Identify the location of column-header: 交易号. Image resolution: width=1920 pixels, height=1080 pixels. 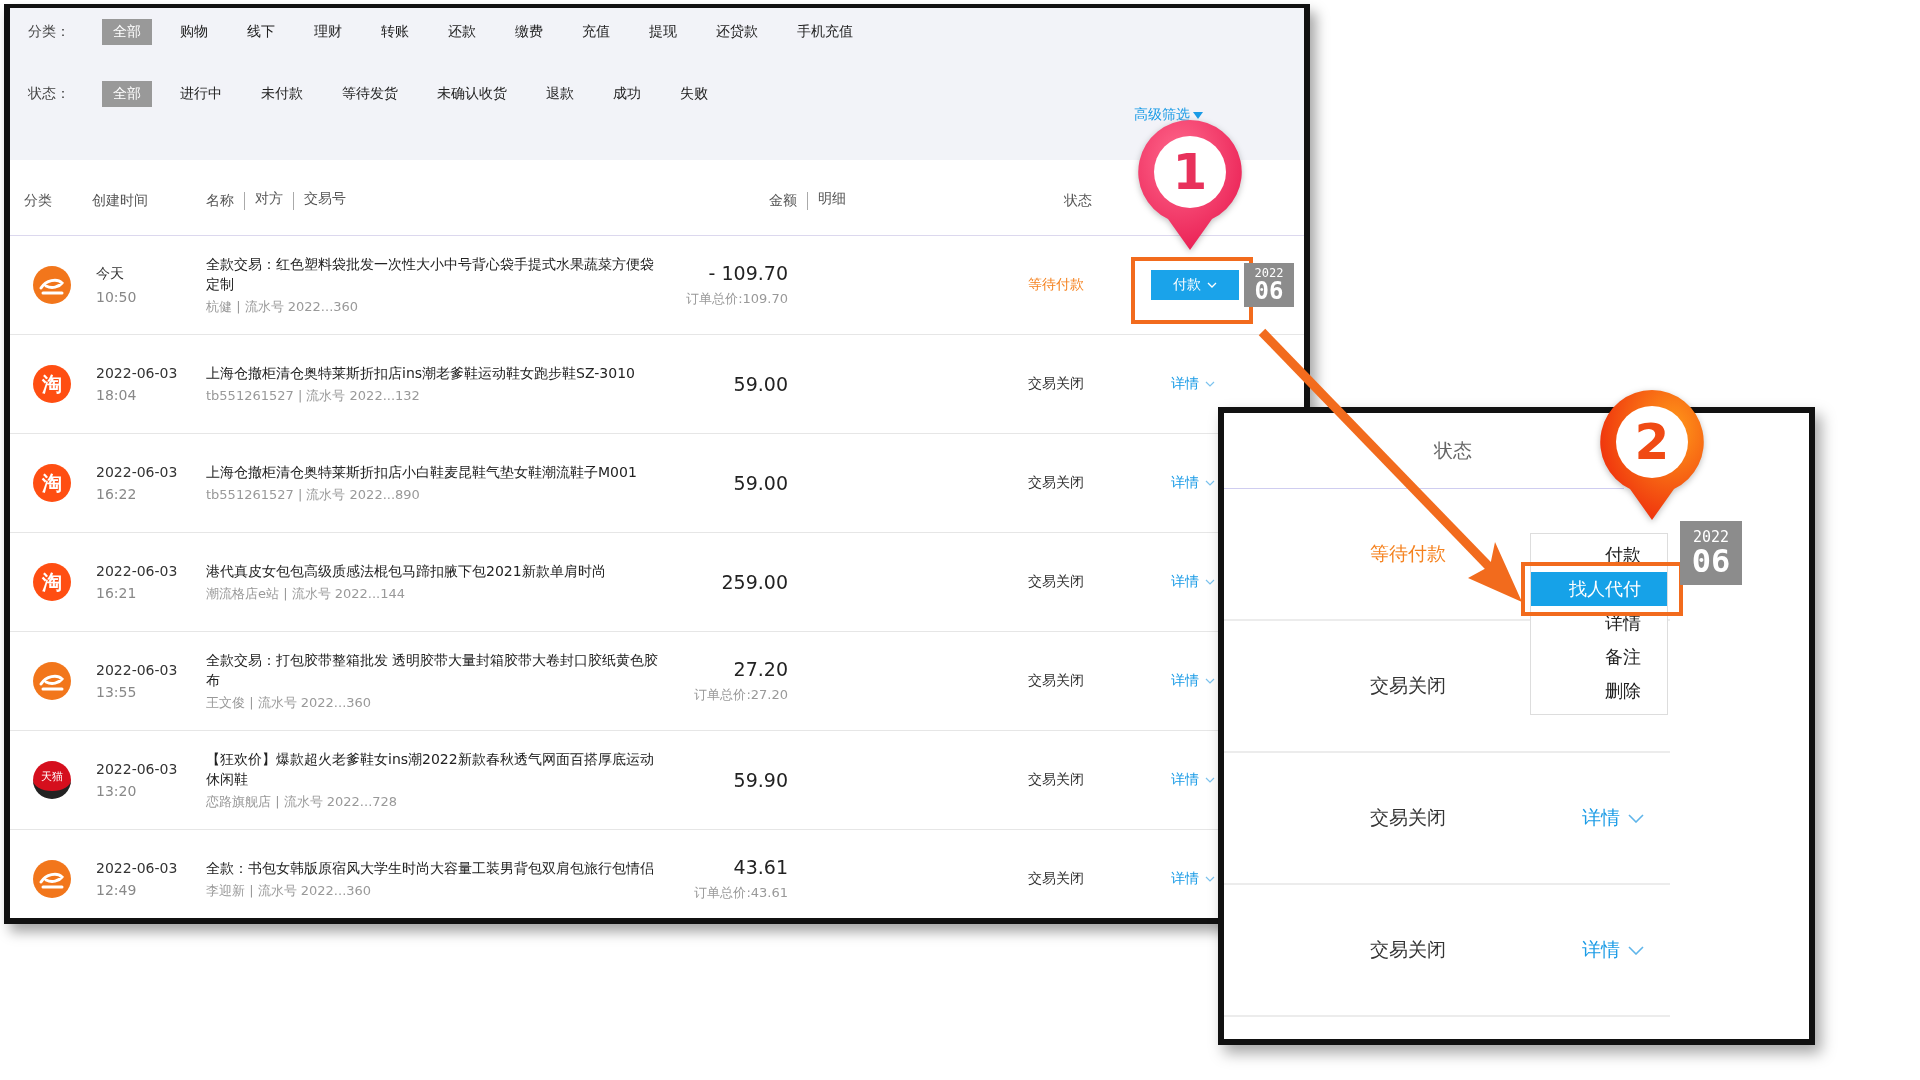
(324, 200).